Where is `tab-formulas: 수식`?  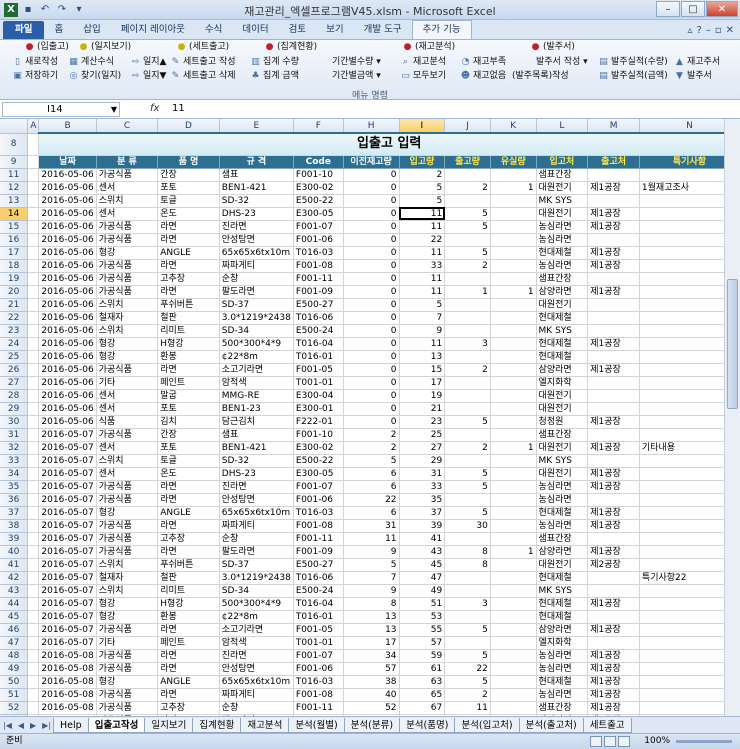 tab-formulas: 수식 is located at coordinates (213, 30).